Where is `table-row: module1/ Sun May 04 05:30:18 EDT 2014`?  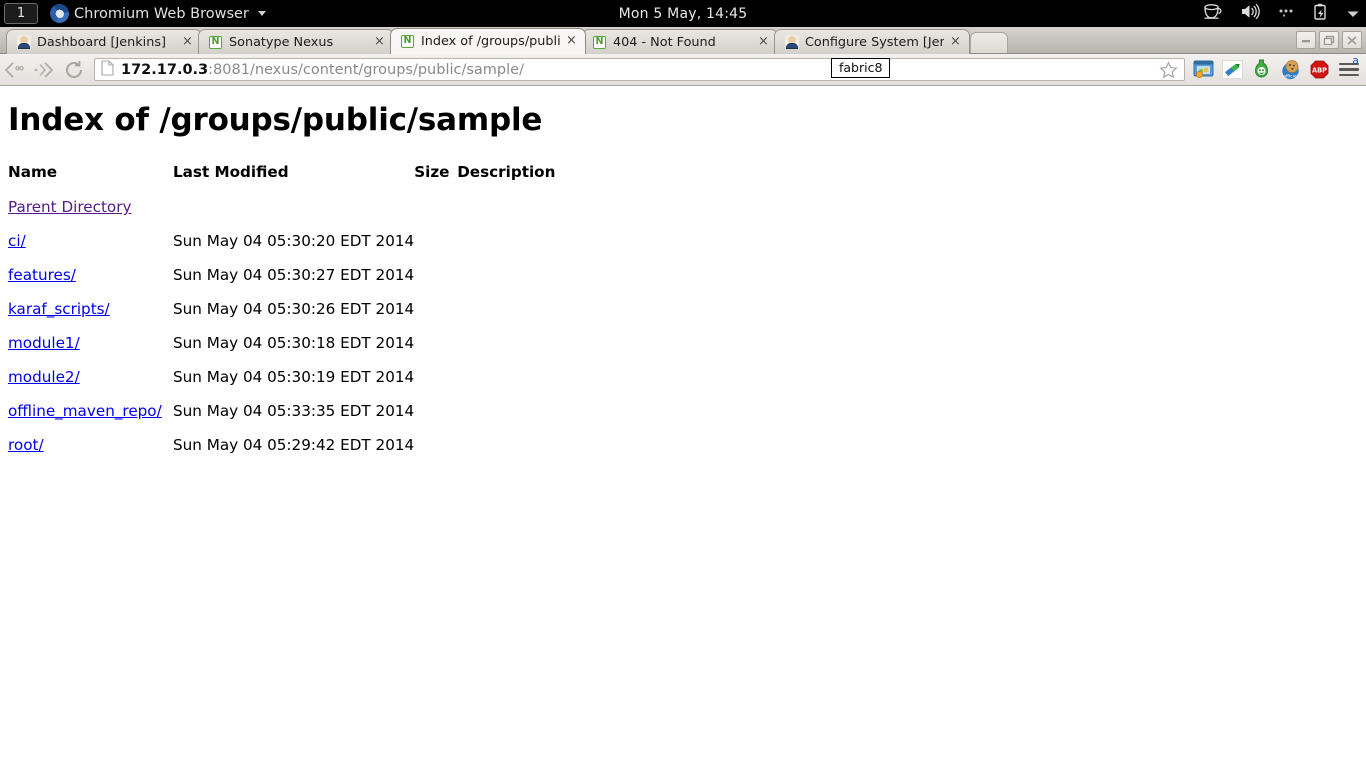
table-row: module1/ Sun May 04 05:30:18 EDT 2014 is located at coordinates (281, 351).